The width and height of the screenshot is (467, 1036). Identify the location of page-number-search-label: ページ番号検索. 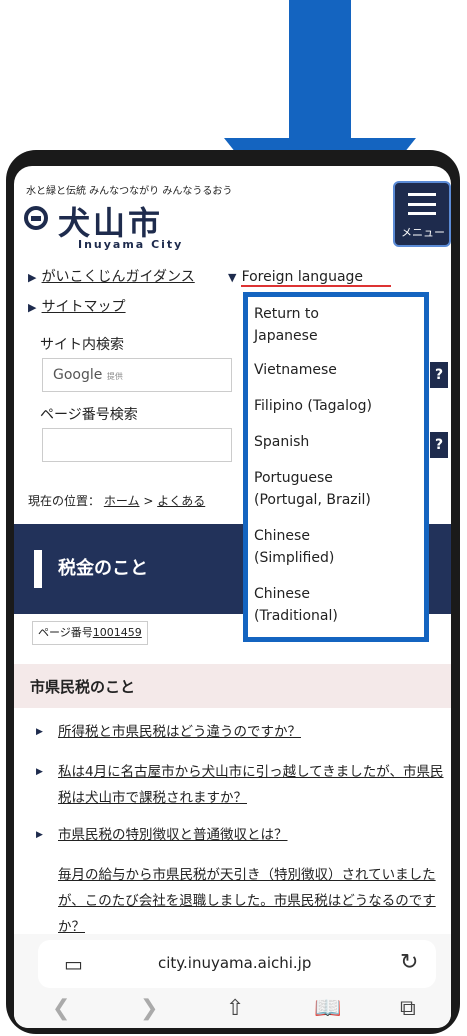
(89, 415).